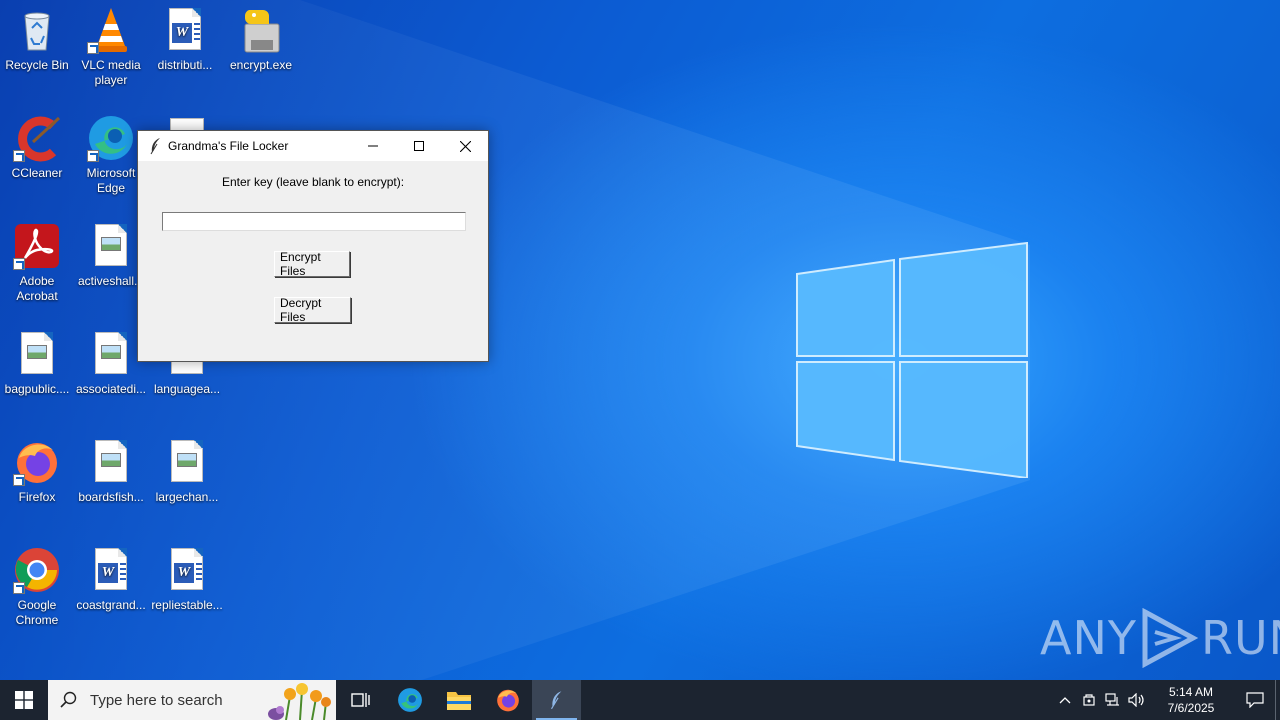 The height and width of the screenshot is (720, 1280). What do you see at coordinates (261, 30) in the screenshot?
I see `python-exe-icon` at bounding box center [261, 30].